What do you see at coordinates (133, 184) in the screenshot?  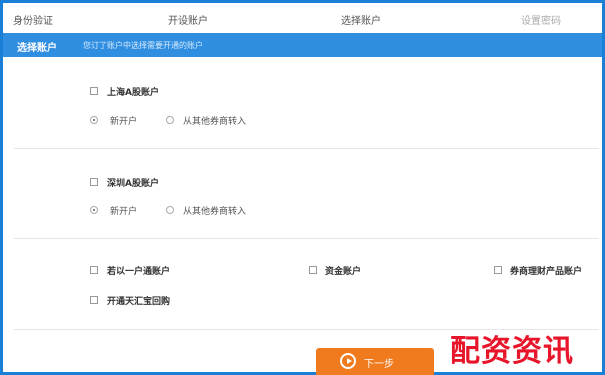 I see `shenzhen-a-label: 深圳A股账户` at bounding box center [133, 184].